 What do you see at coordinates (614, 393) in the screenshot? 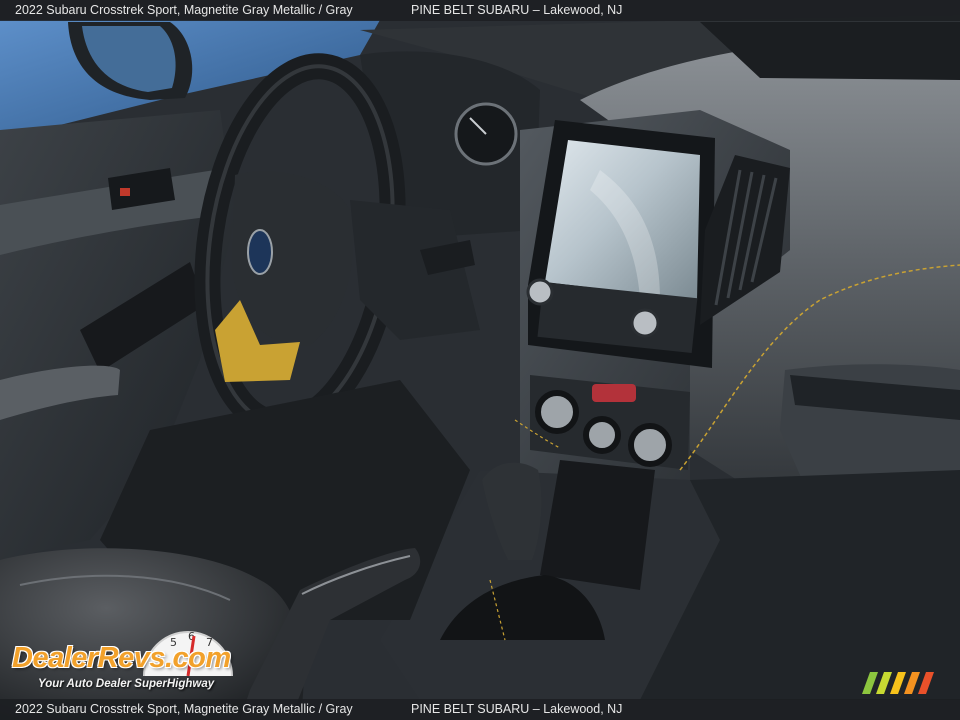
I see `hazard-button` at bounding box center [614, 393].